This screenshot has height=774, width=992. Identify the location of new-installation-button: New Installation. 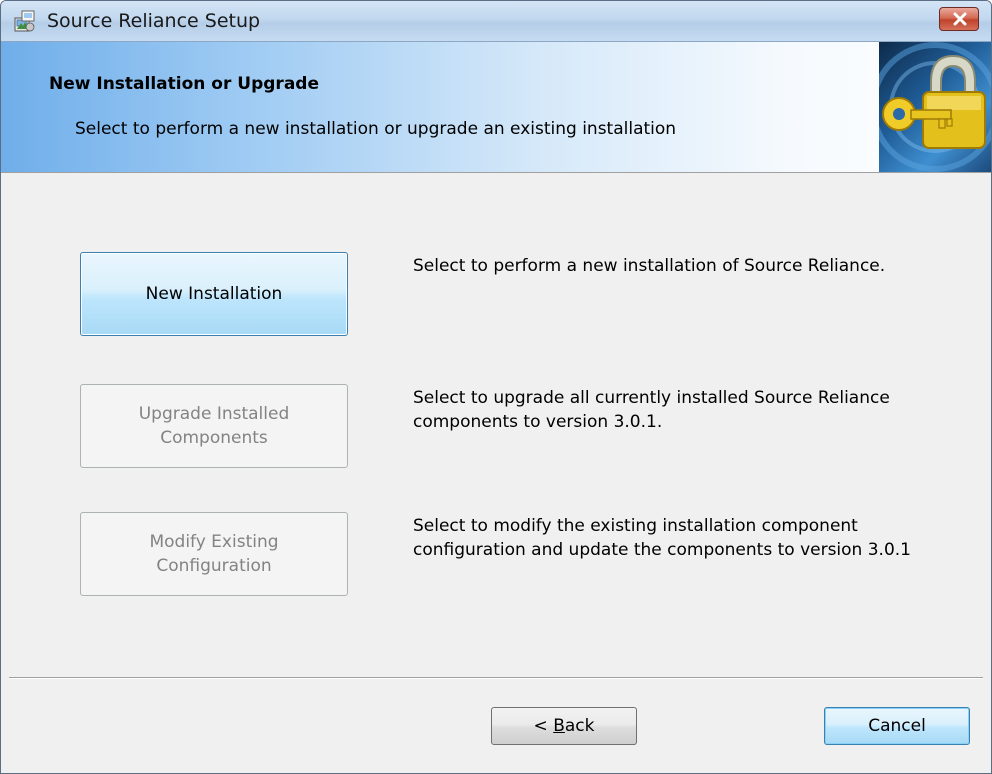
(214, 294).